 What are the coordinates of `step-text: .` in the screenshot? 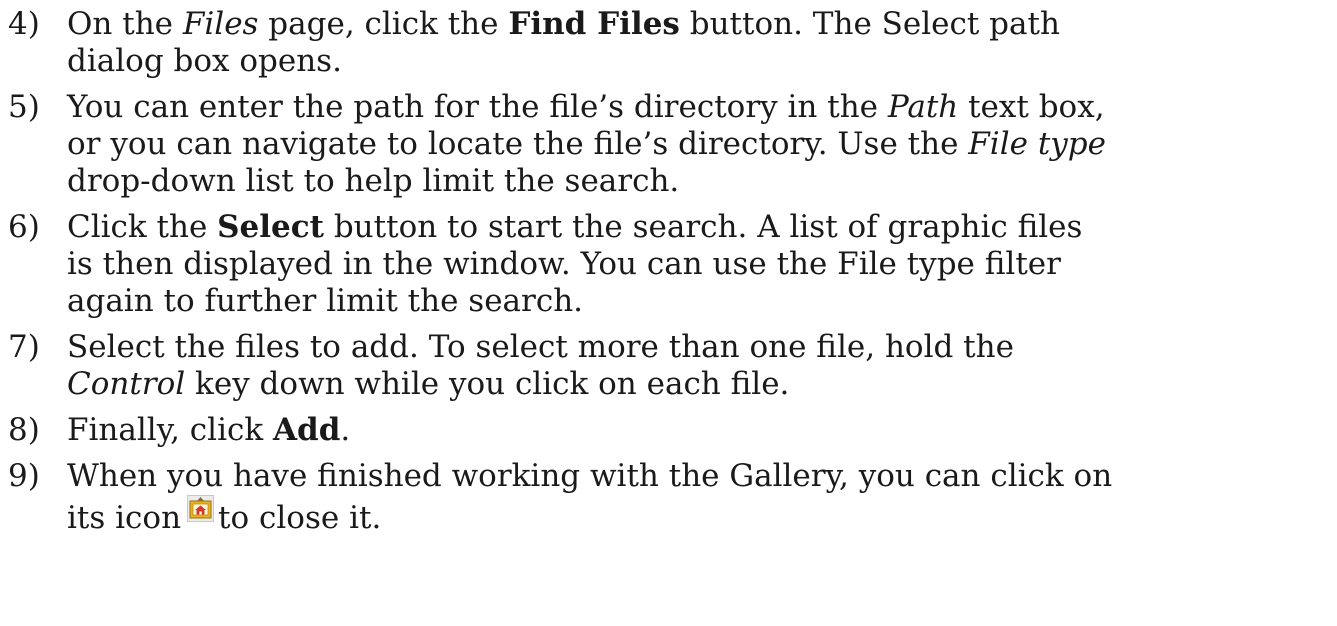 It's located at (345, 430).